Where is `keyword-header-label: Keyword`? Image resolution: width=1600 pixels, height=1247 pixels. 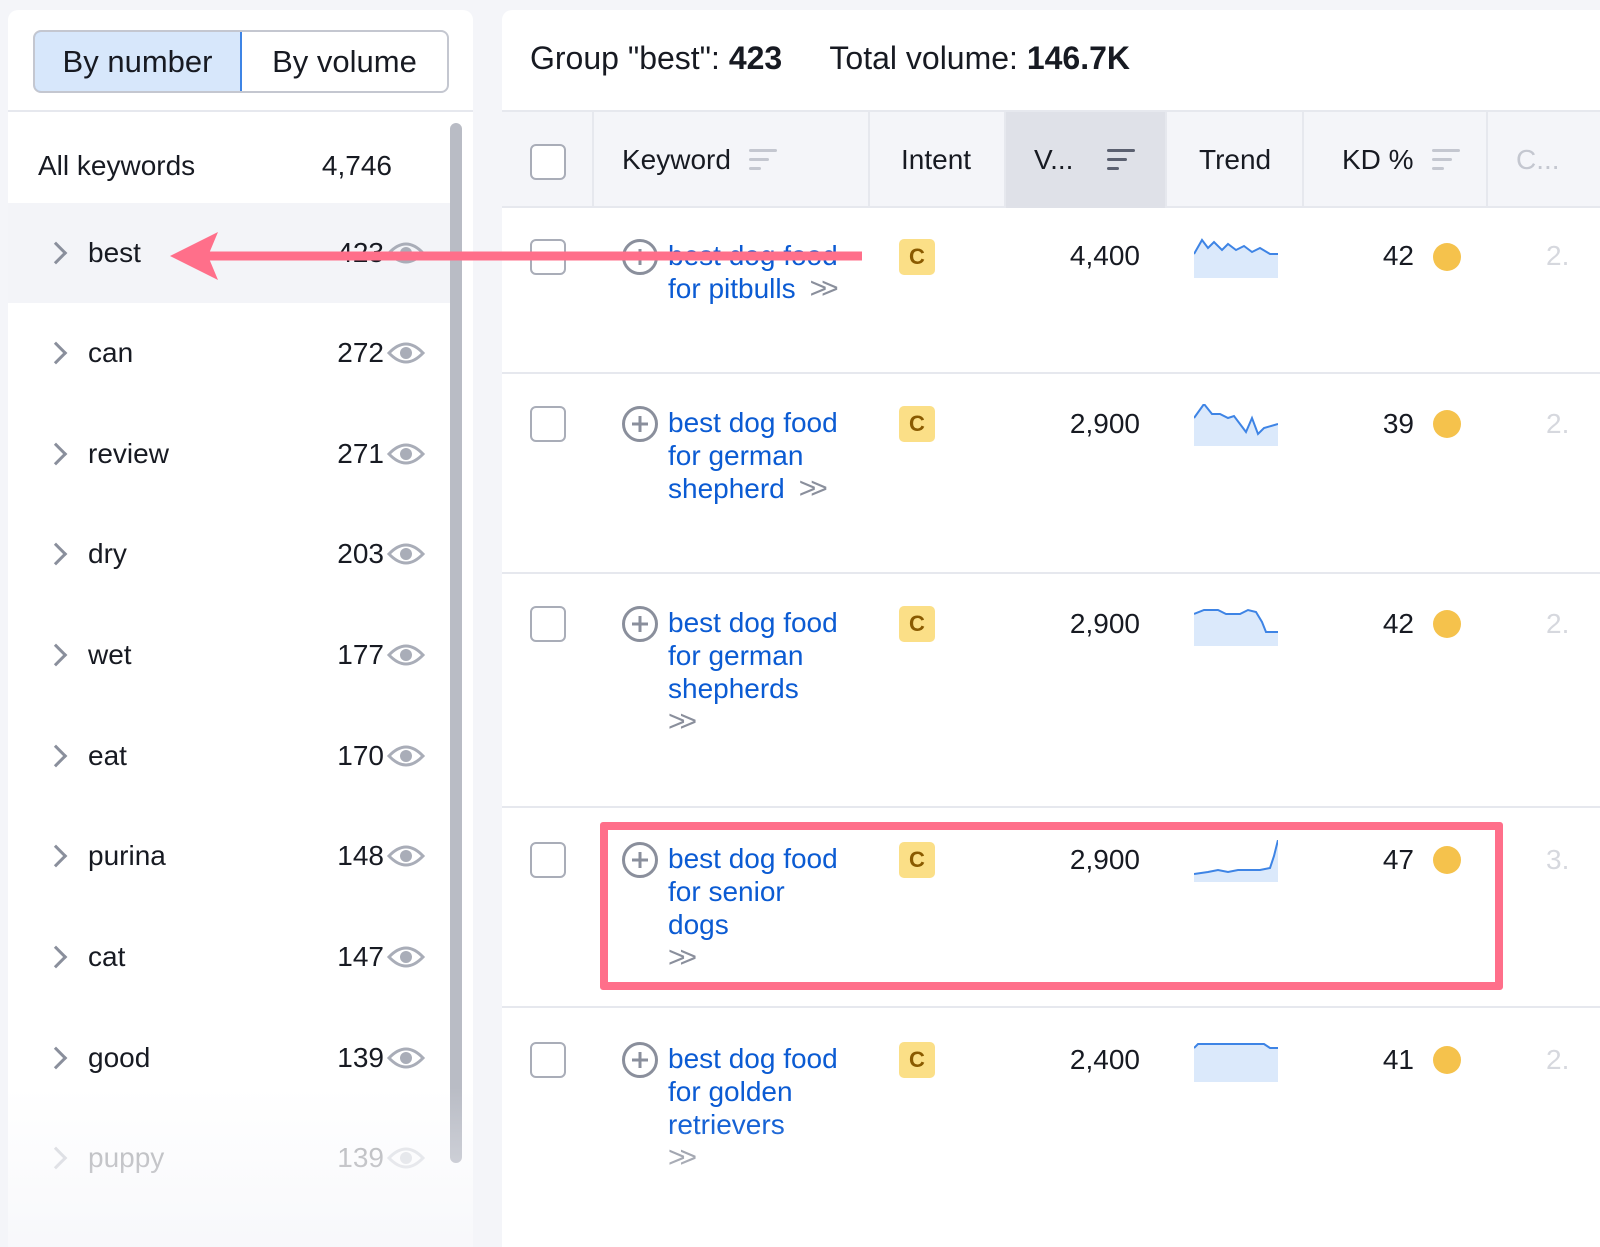
keyword-header-label: Keyword is located at coordinates (676, 159).